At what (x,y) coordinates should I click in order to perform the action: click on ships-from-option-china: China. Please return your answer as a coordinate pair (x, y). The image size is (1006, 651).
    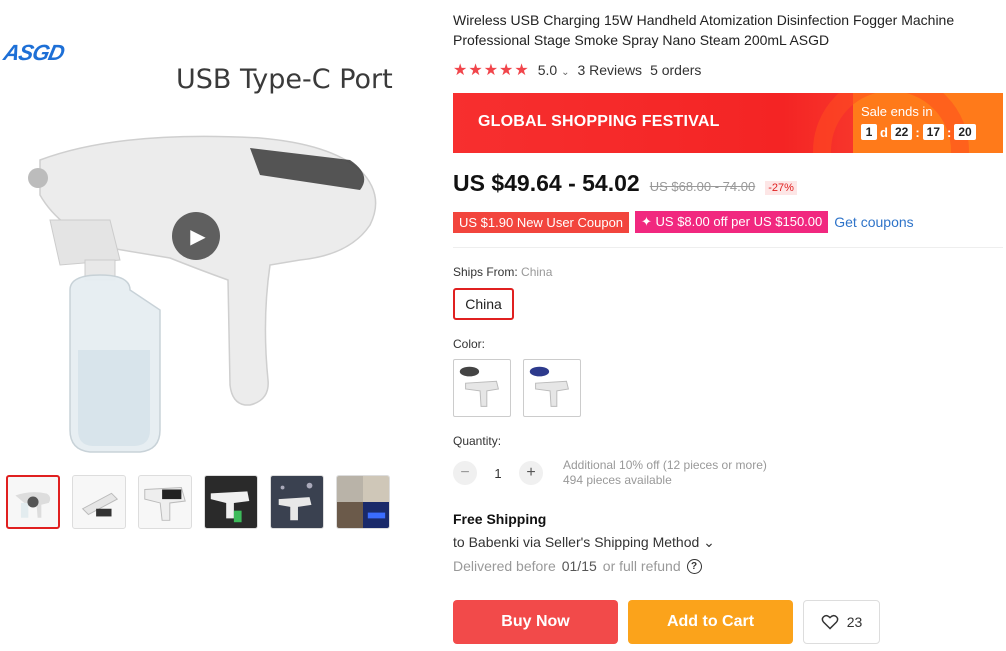
    Looking at the image, I should click on (483, 304).